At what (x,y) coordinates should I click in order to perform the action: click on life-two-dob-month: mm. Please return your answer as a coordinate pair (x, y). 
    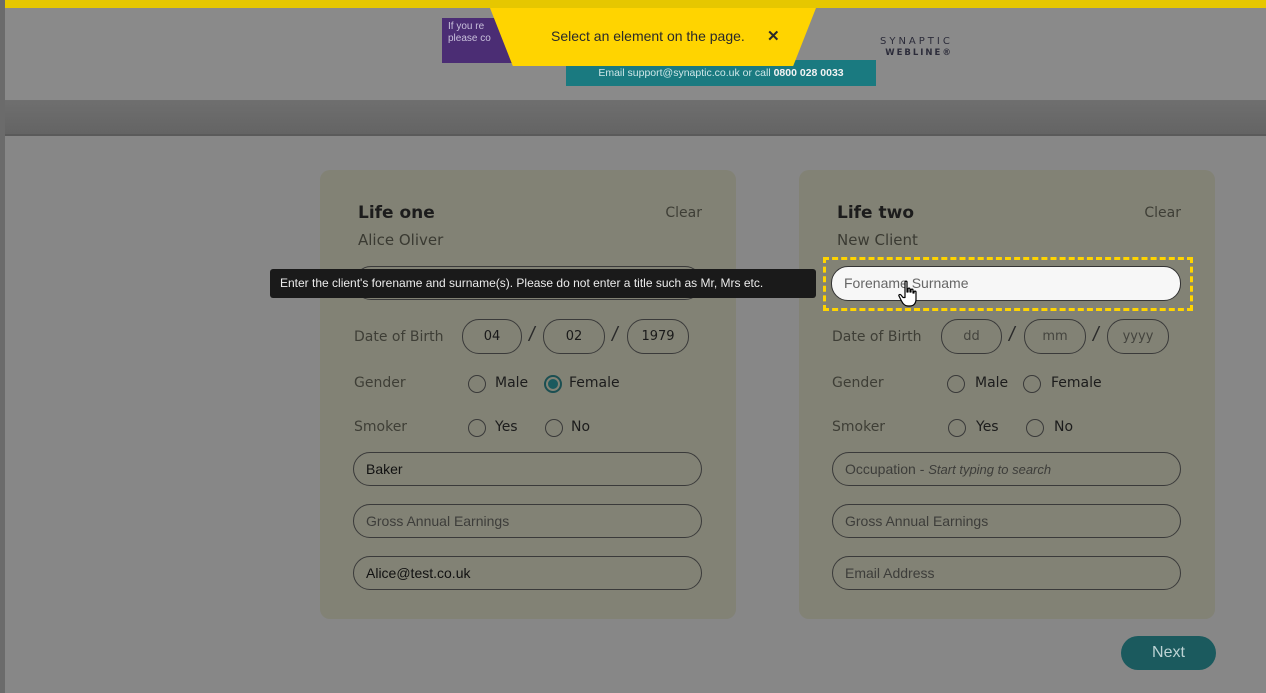
    Looking at the image, I should click on (1055, 336).